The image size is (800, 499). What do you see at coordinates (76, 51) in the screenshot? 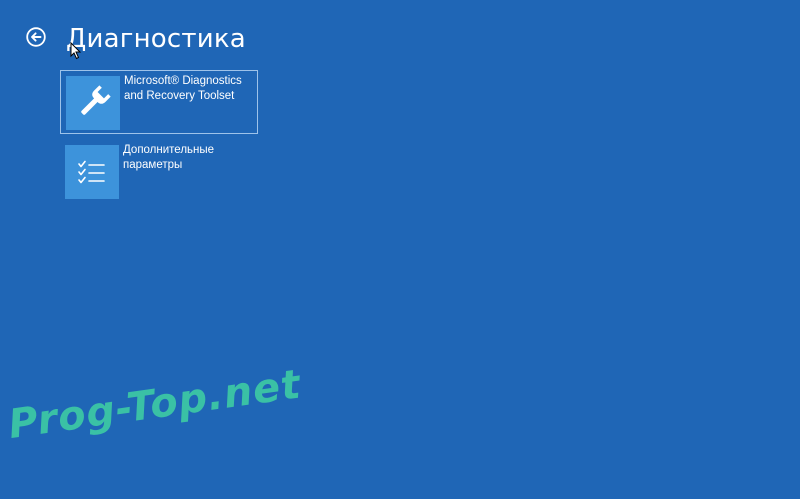
I see `mouse-cursor-icon` at bounding box center [76, 51].